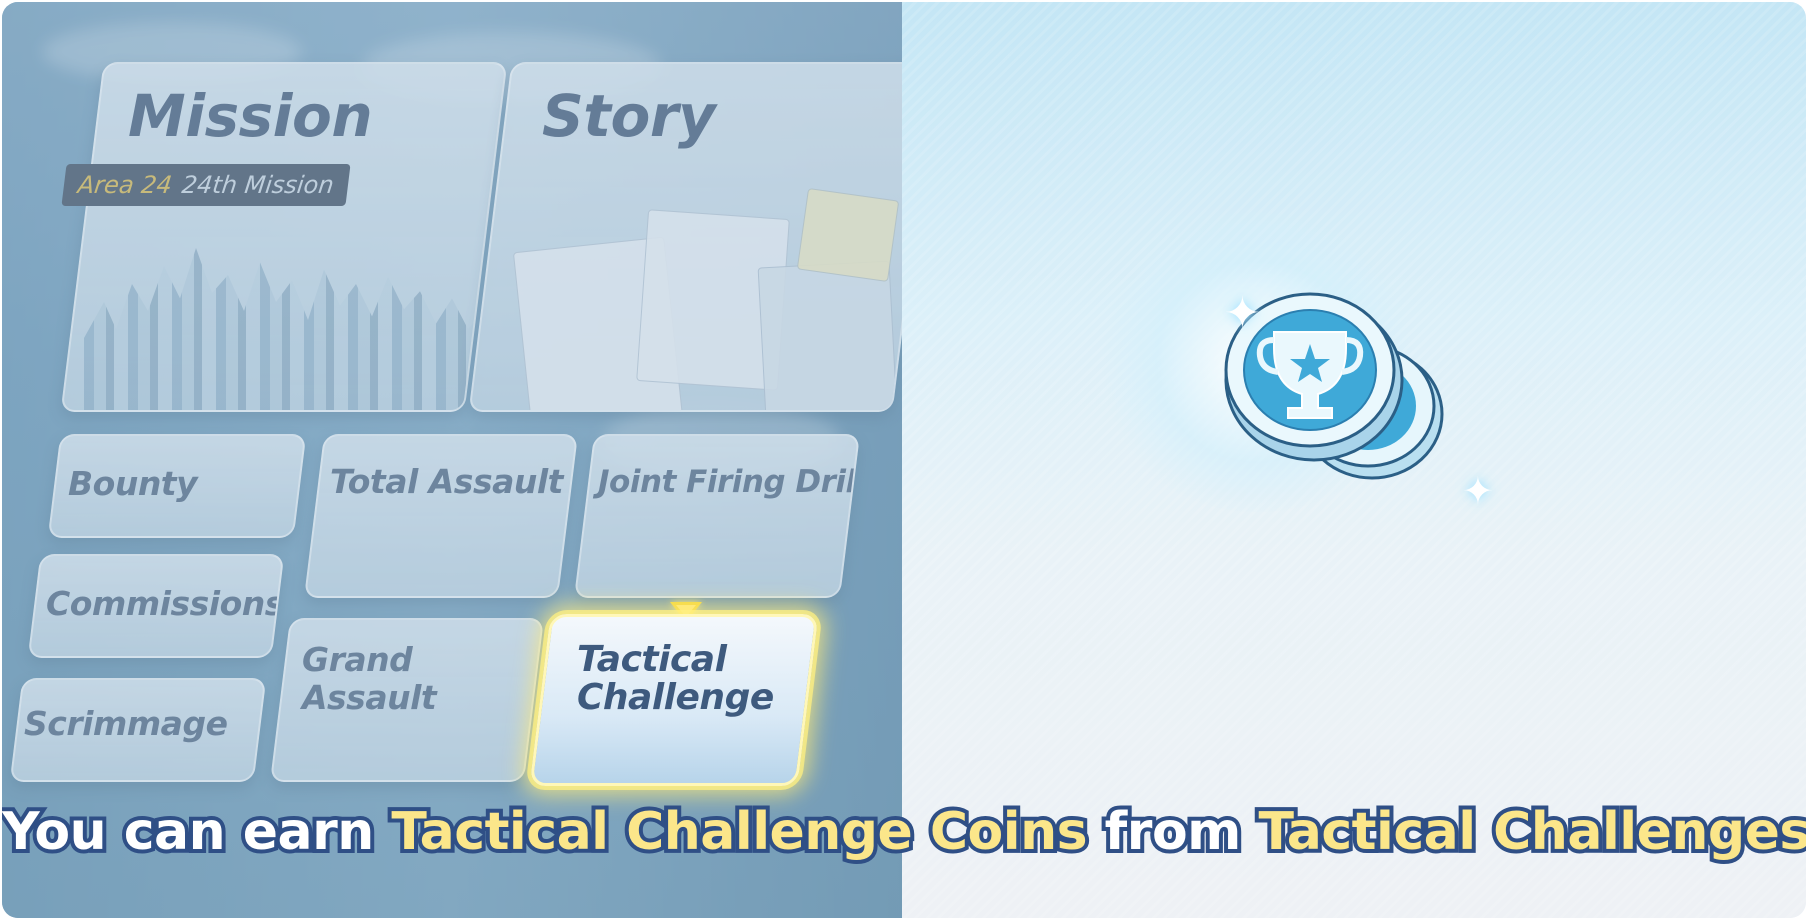 The image size is (1808, 920). Describe the element at coordinates (284, 237) in the screenshot. I see `mission-card: Mission` at that location.